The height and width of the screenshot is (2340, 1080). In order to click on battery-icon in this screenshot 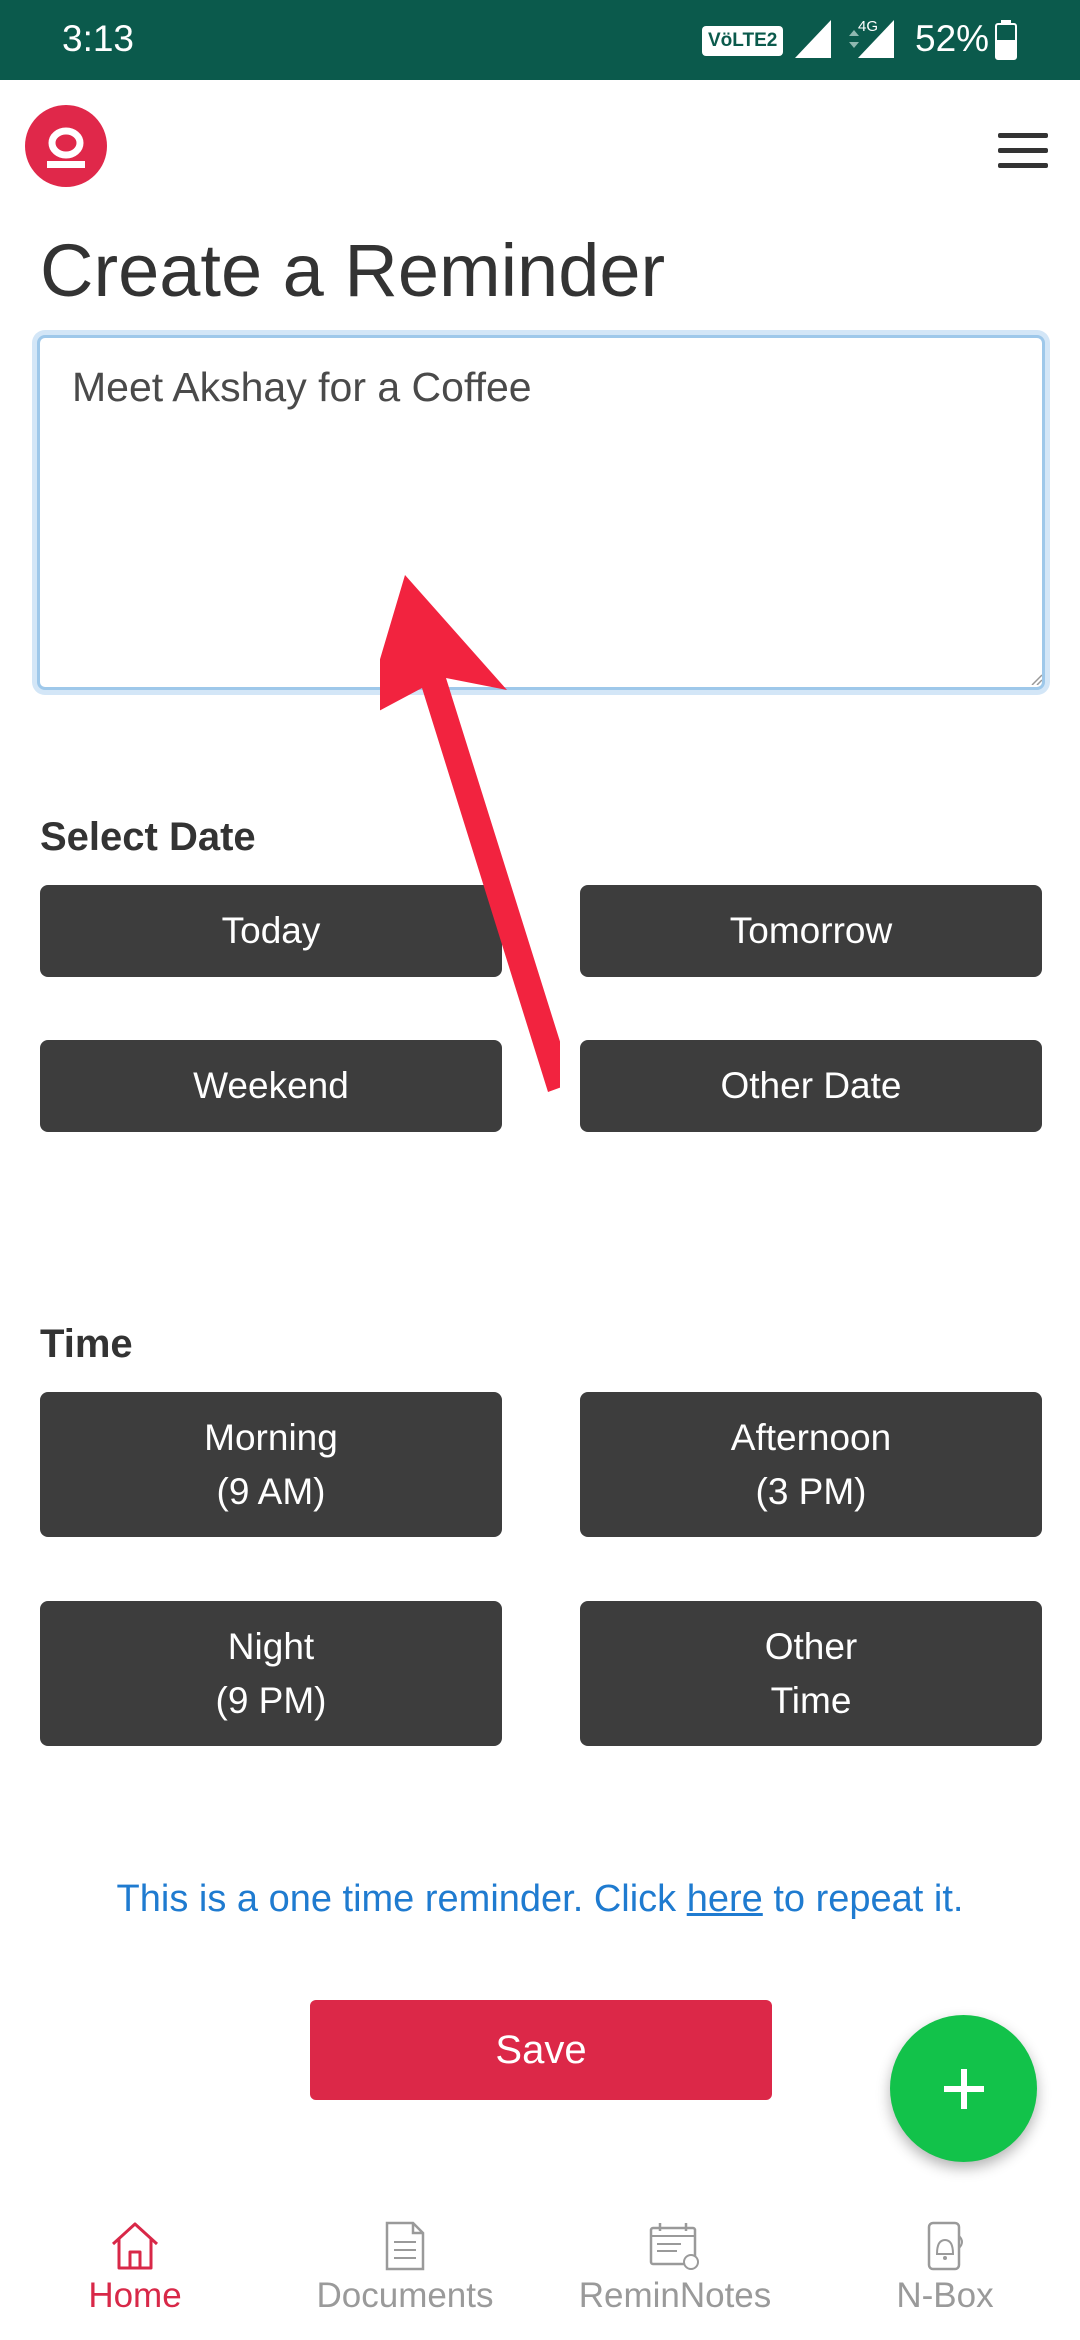, I will do `click(1006, 40)`.